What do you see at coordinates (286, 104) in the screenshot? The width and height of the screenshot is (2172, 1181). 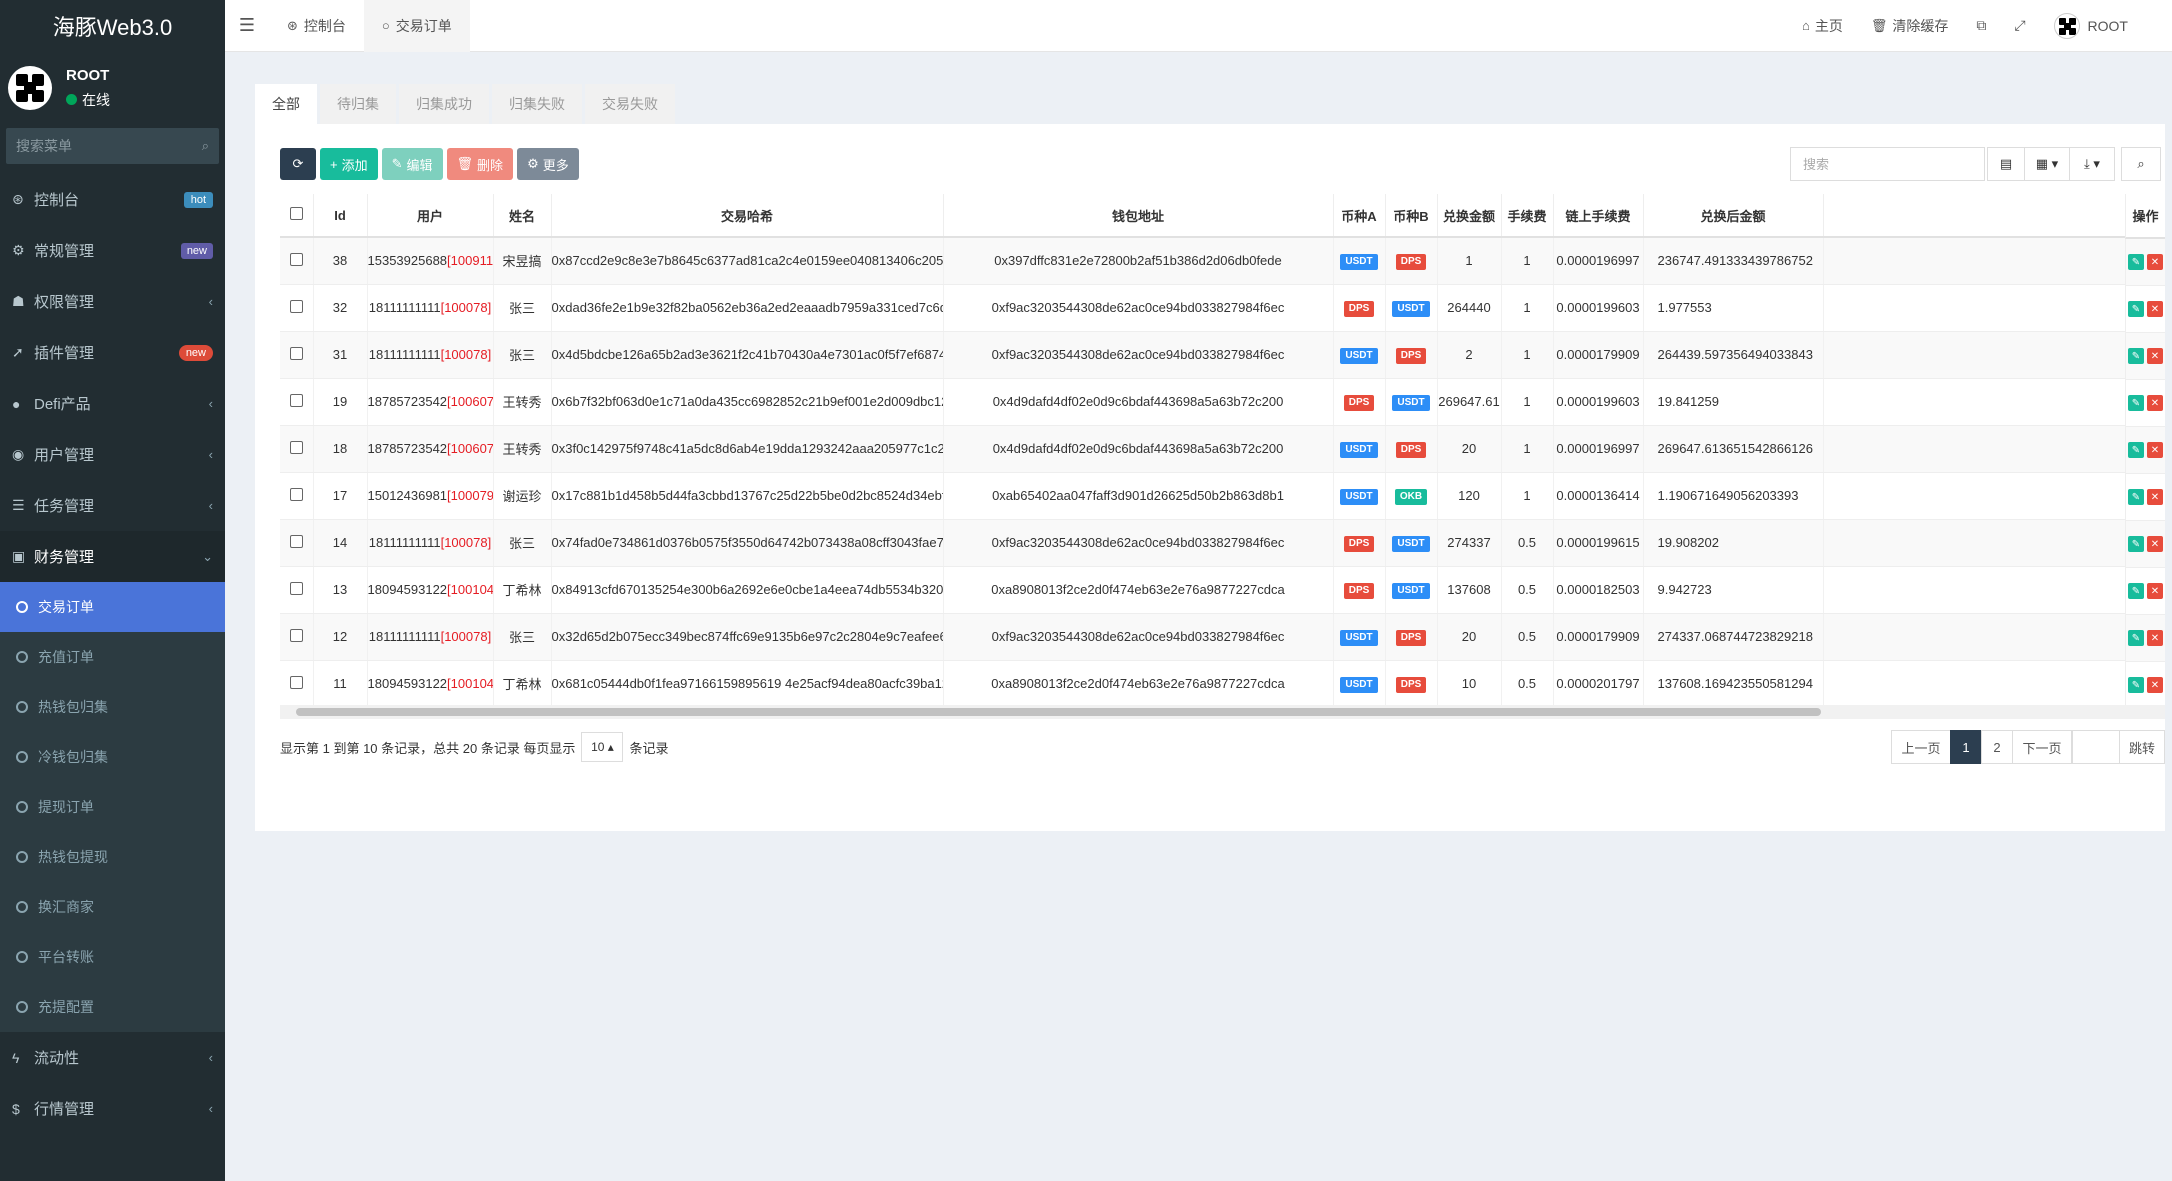 I see `filter-tab-0: 全部` at bounding box center [286, 104].